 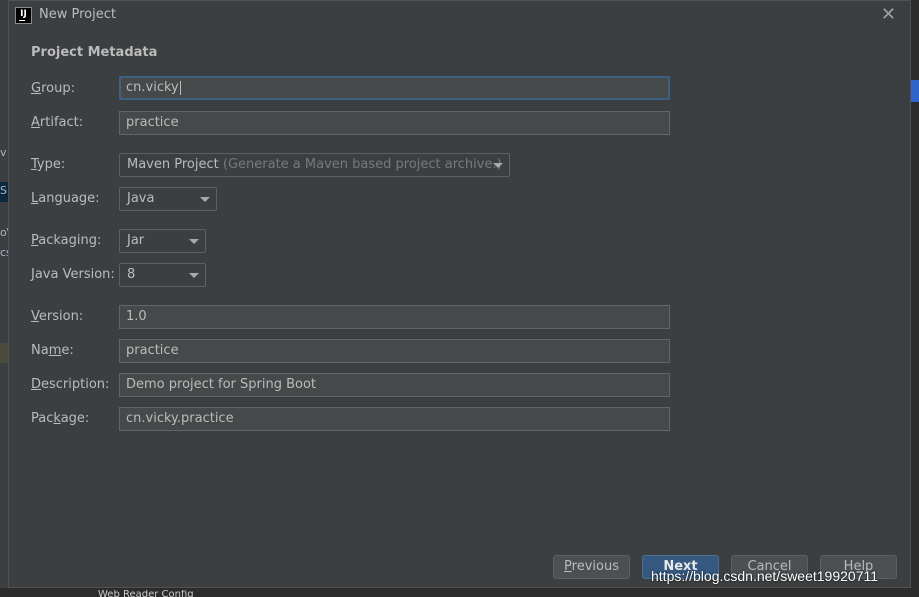 What do you see at coordinates (765, 576) in the screenshot?
I see `watermark: https://blog.csdn.net/sweet19920711` at bounding box center [765, 576].